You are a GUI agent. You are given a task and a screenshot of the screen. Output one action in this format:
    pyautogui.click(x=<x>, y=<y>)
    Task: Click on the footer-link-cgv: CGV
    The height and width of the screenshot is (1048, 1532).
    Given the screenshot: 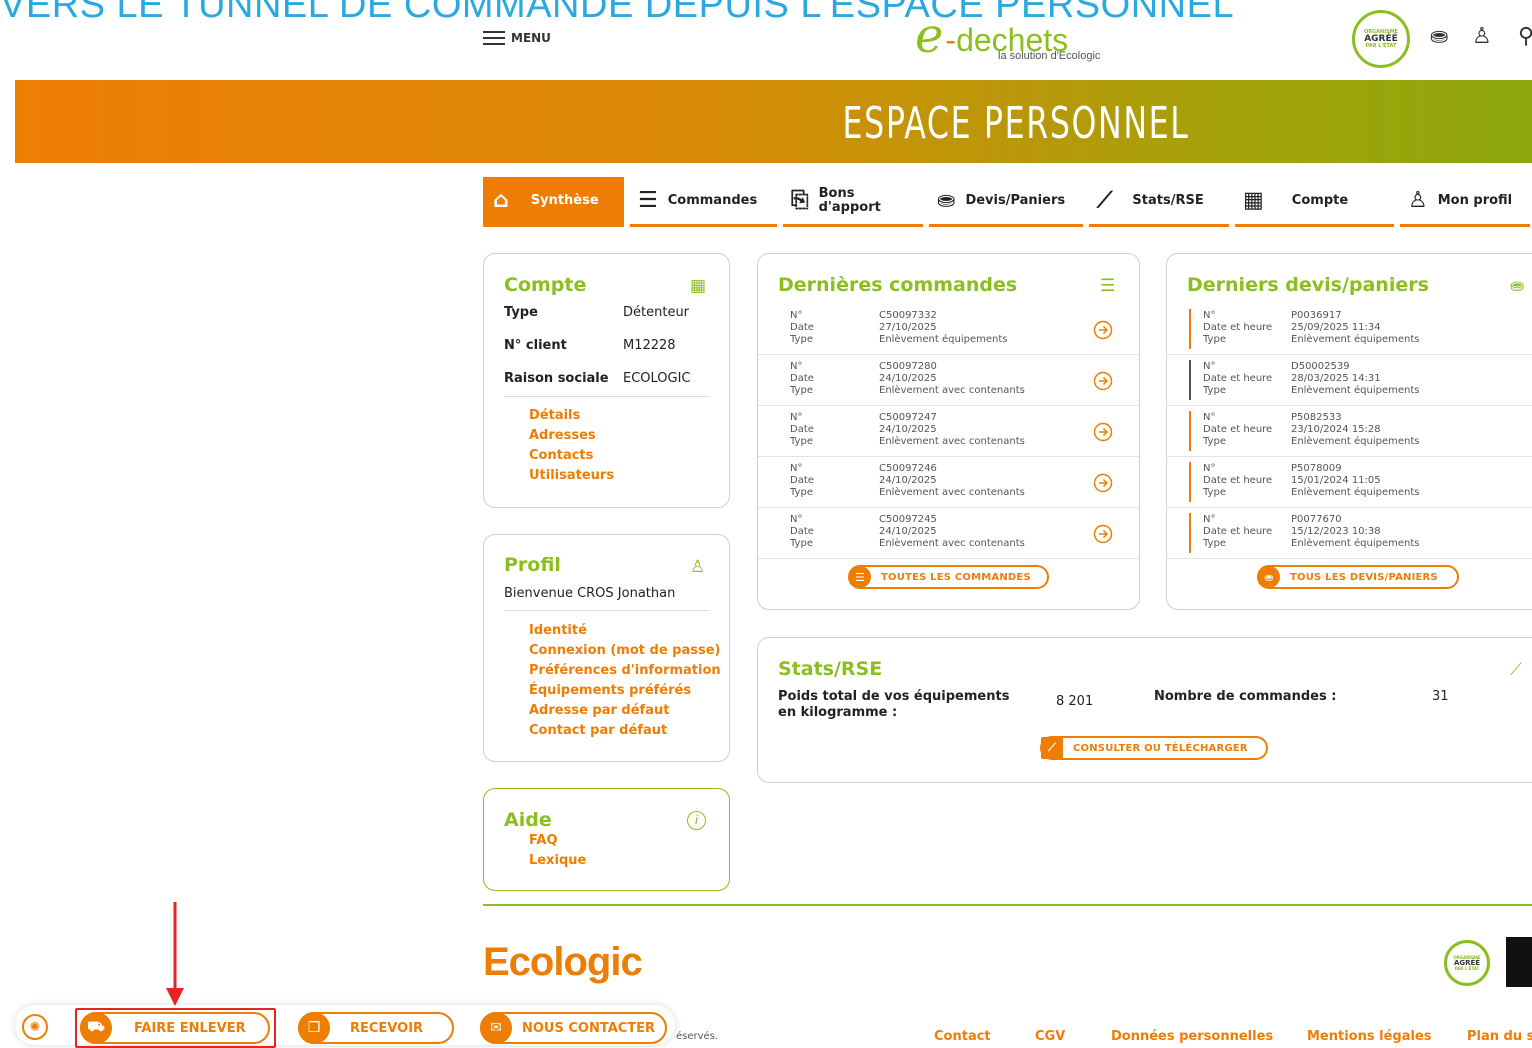 What is the action you would take?
    pyautogui.click(x=1050, y=1036)
    